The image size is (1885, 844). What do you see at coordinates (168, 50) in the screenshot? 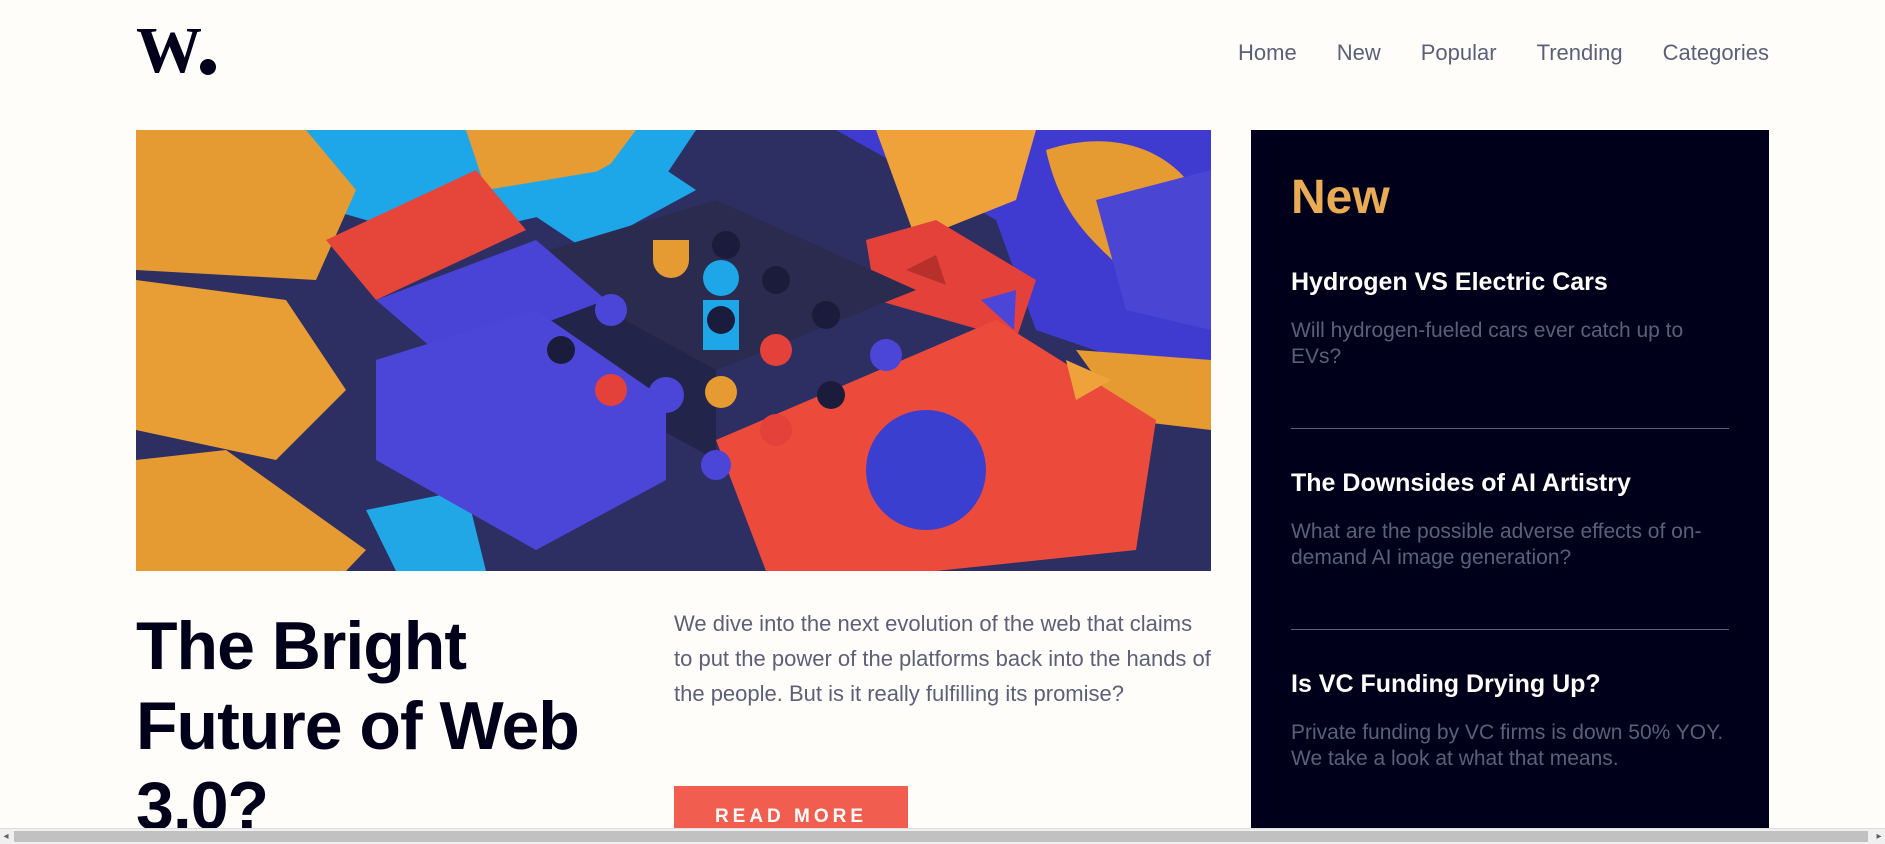
I see `svg-text: W` at bounding box center [168, 50].